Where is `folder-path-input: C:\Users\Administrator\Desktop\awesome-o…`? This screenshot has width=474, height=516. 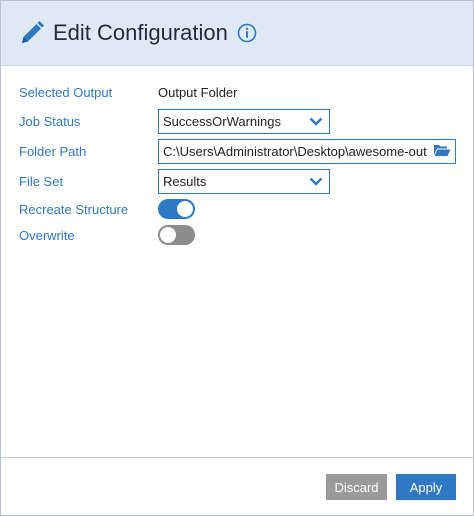
folder-path-input: C:\Users\Administrator\Desktop\awesome-o… is located at coordinates (307, 151).